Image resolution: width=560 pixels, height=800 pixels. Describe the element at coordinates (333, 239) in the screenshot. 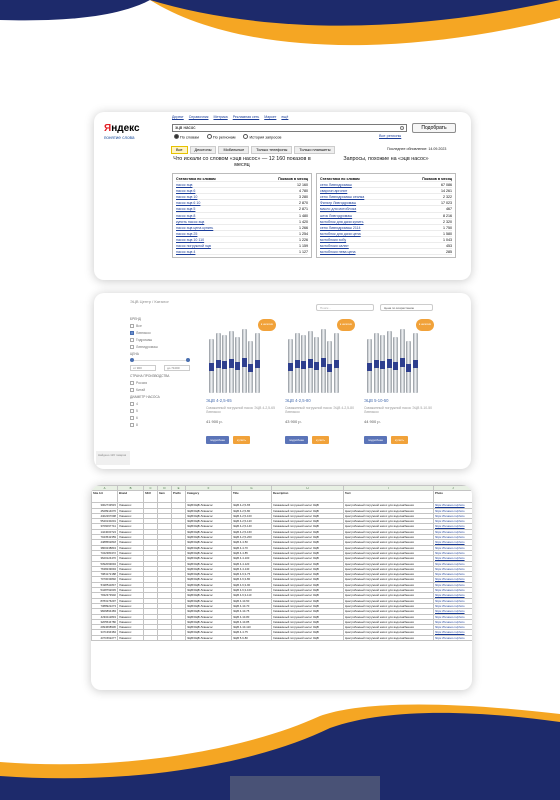

I see `query-link: мотоблоки хобу` at that location.